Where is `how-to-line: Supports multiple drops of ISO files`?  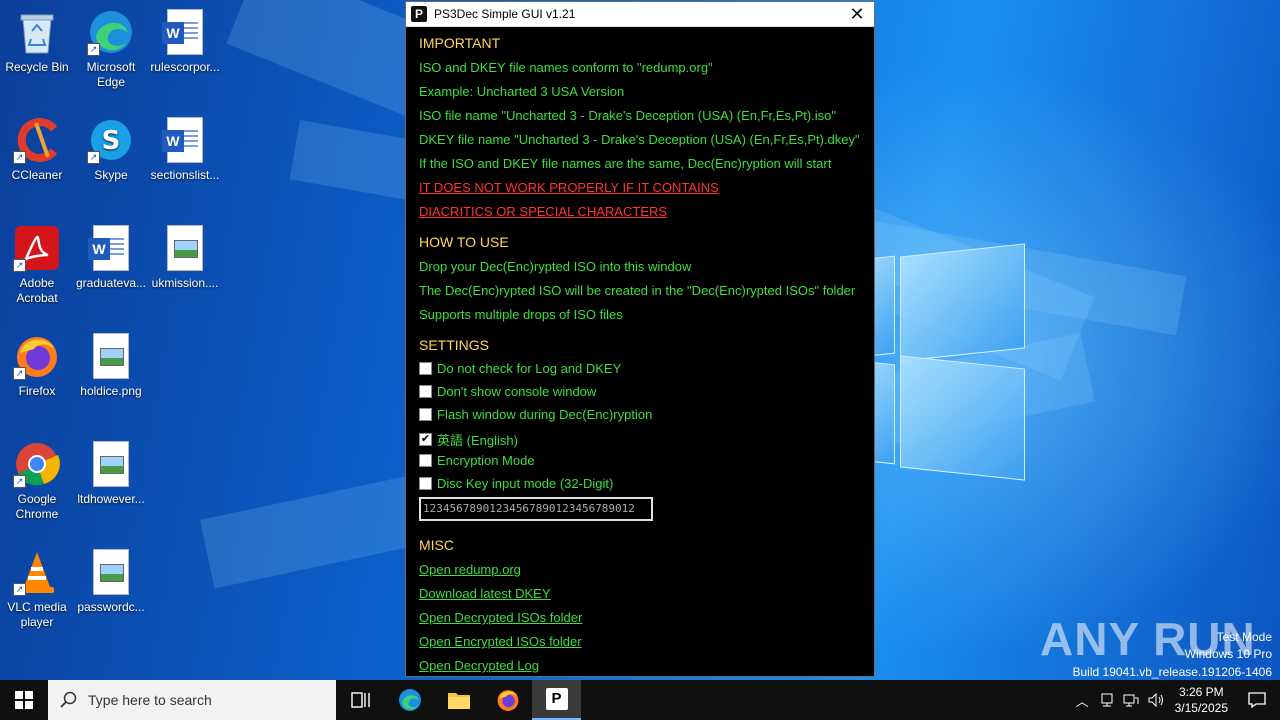 how-to-line: Supports multiple drops of ISO files is located at coordinates (521, 314).